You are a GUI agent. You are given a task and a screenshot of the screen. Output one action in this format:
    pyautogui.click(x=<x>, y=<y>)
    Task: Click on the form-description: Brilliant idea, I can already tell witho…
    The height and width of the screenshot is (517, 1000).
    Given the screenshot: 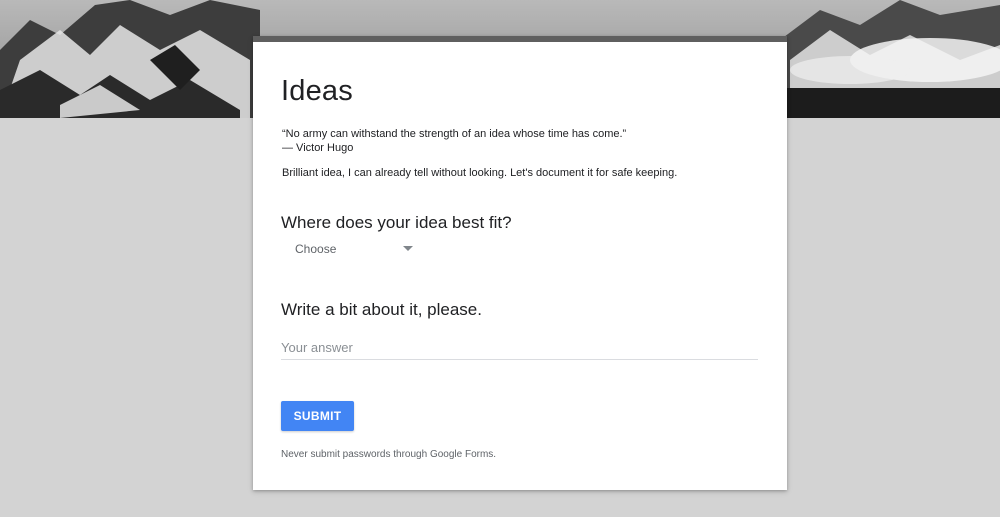 What is the action you would take?
    pyautogui.click(x=480, y=173)
    